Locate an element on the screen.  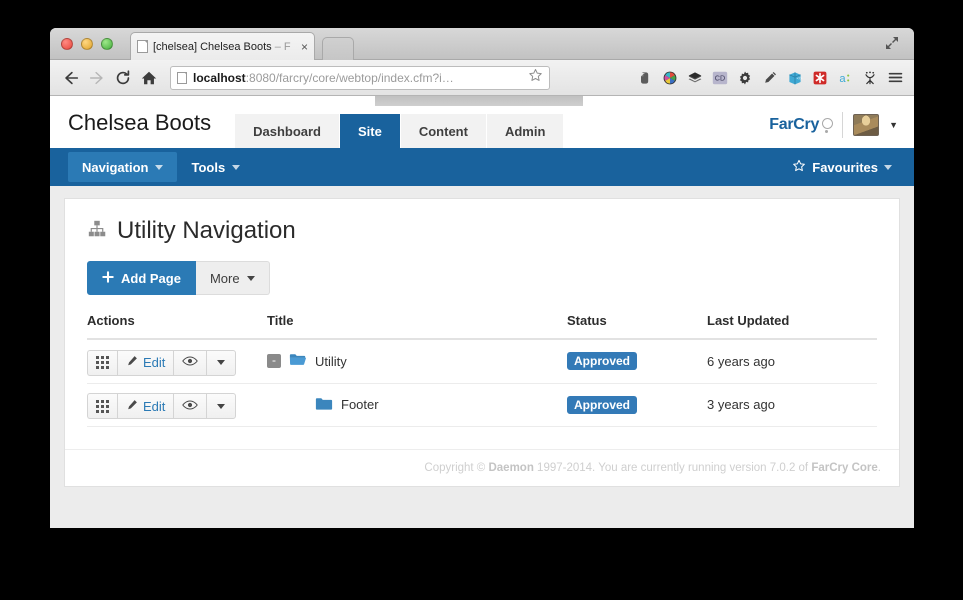
browser-tab: [chelsea] Chelsea Boots – F × is located at coordinates (222, 46).